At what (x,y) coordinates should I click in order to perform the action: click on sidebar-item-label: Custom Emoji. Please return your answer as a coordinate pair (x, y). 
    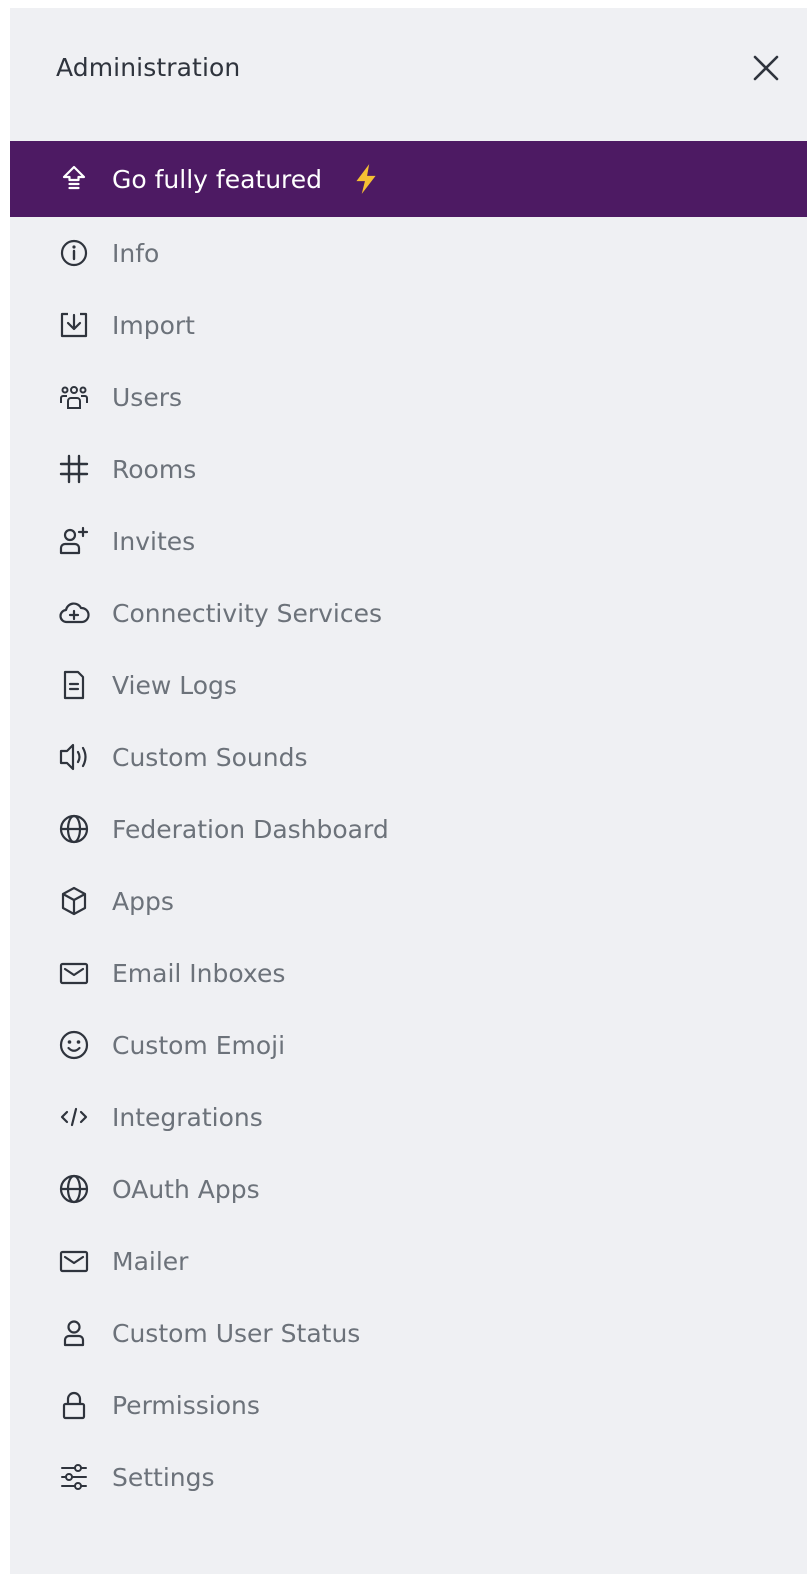
    Looking at the image, I should click on (199, 1045).